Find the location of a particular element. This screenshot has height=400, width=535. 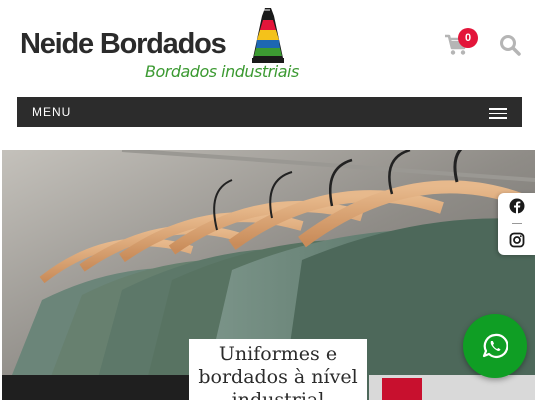

hero-caption: Uniformes e bordados à nível industrial is located at coordinates (278, 369).